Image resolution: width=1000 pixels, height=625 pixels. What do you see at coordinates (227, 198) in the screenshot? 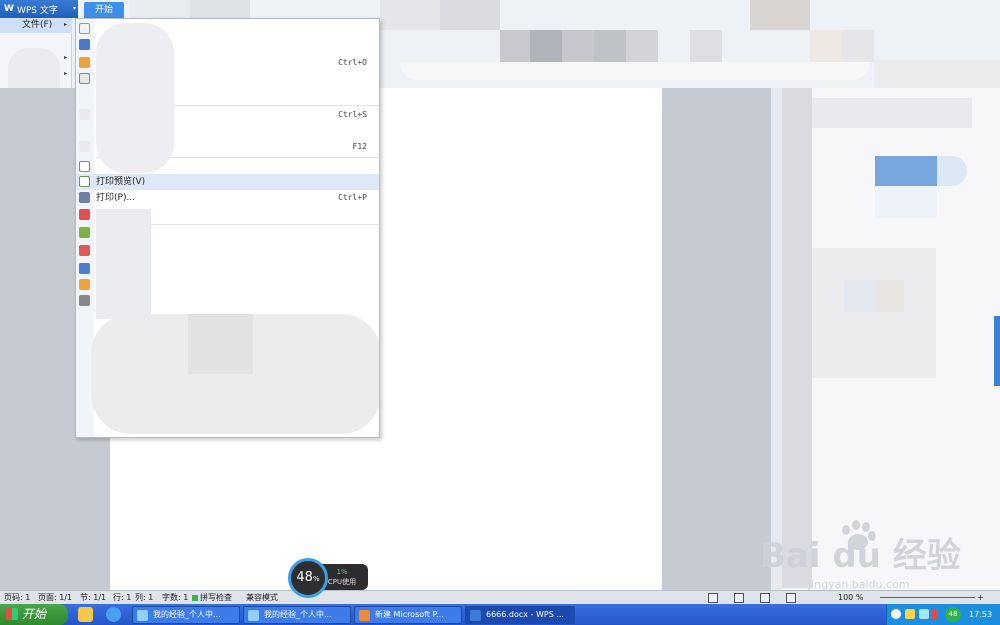
I see `menu-item-print: 打印(P)... Ctrl+P` at bounding box center [227, 198].